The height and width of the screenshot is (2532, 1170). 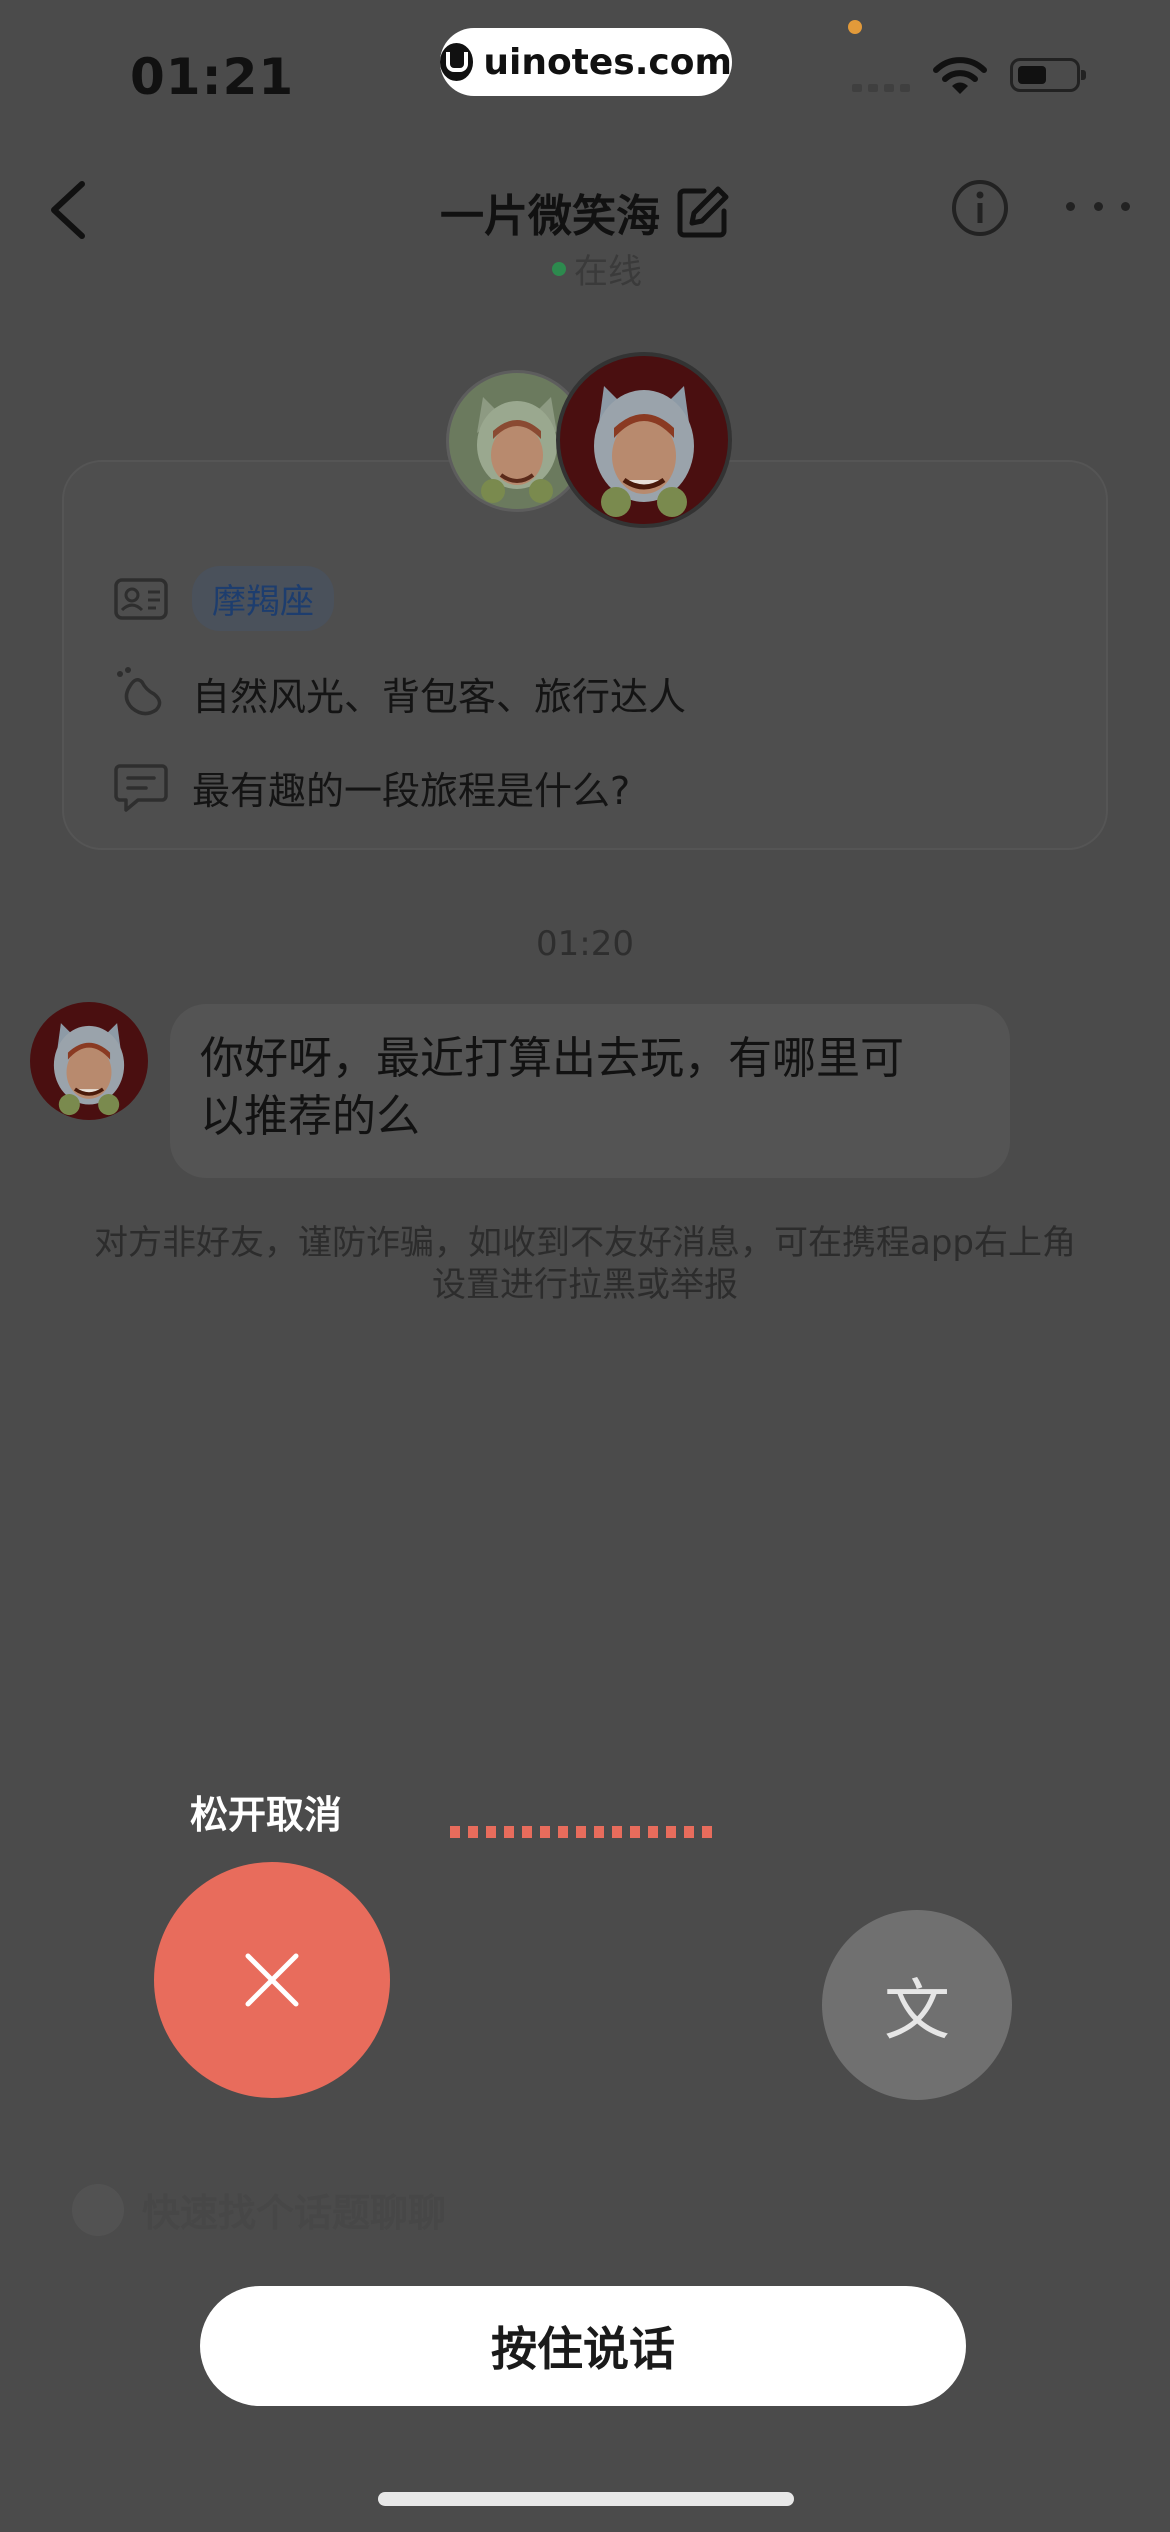 I want to click on online-dot-icon, so click(x=559, y=268).